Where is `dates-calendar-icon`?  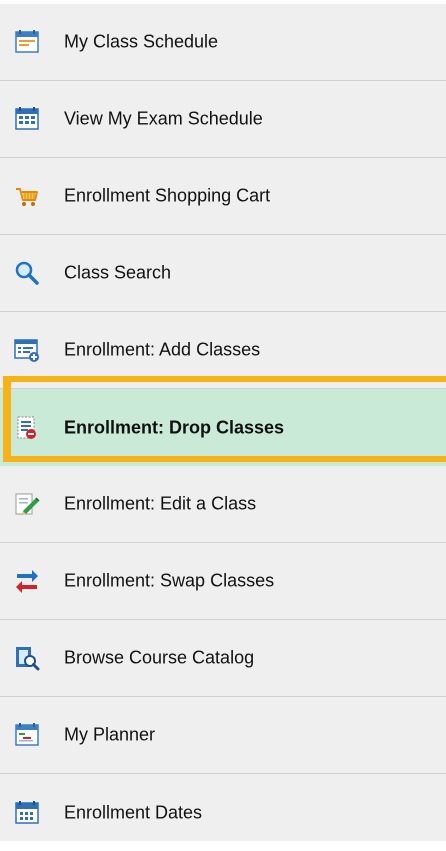
dates-calendar-icon is located at coordinates (27, 813).